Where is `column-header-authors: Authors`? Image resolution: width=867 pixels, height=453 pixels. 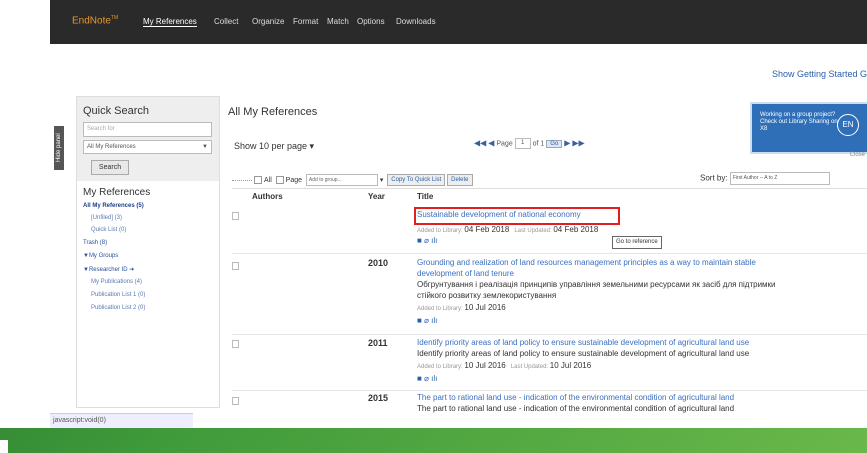 column-header-authors: Authors is located at coordinates (267, 196).